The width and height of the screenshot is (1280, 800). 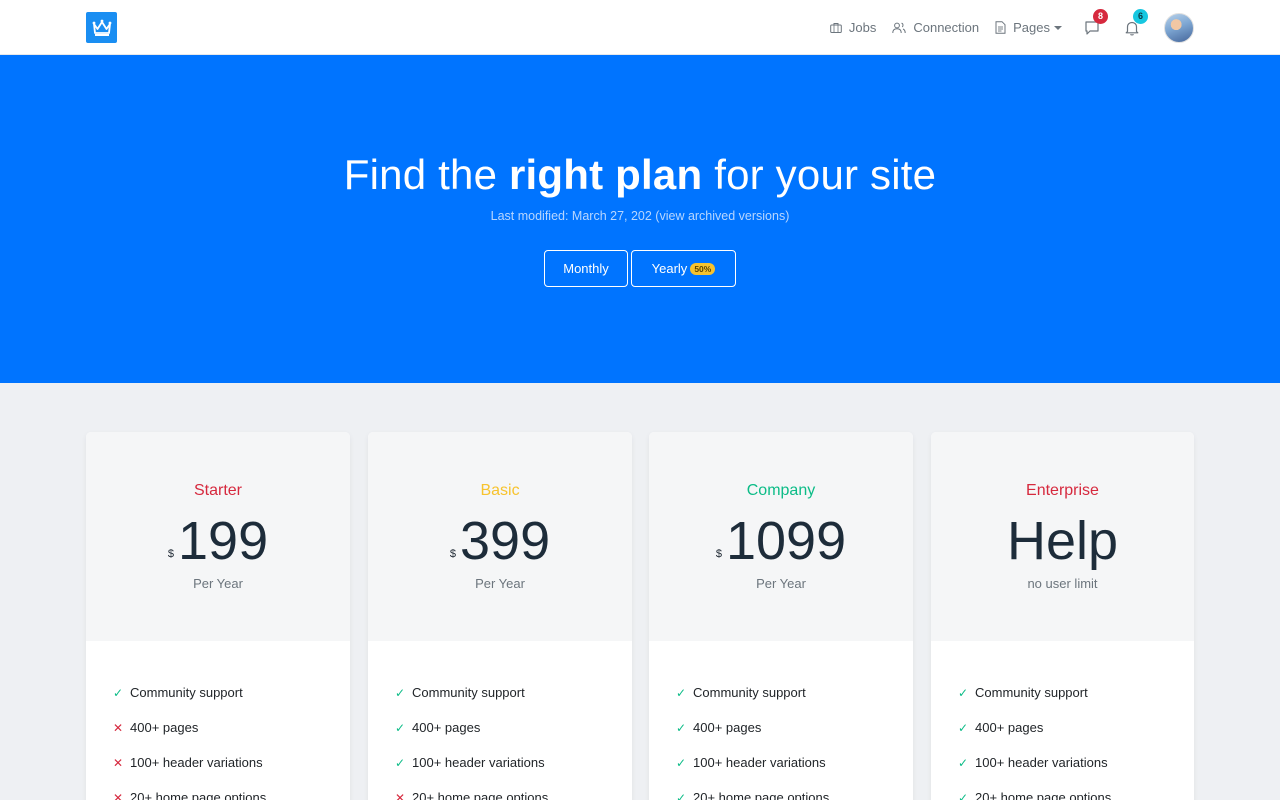 What do you see at coordinates (683, 268) in the screenshot?
I see `yearly-button: Yearly 50%` at bounding box center [683, 268].